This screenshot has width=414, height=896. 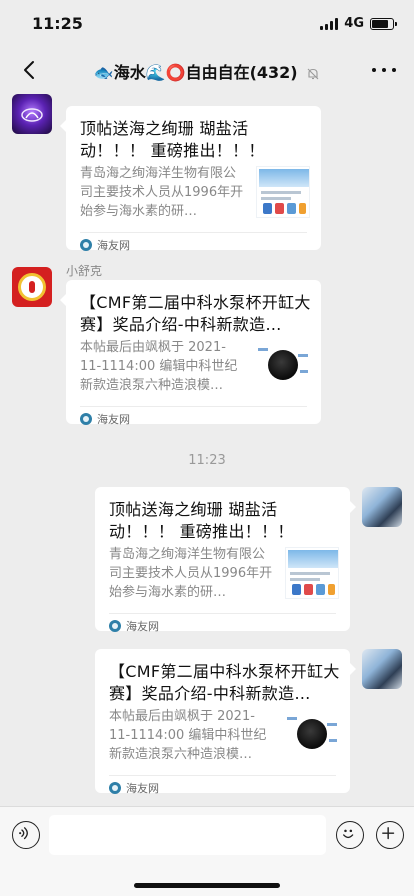 What do you see at coordinates (57, 23) in the screenshot?
I see `status-time: 11:25` at bounding box center [57, 23].